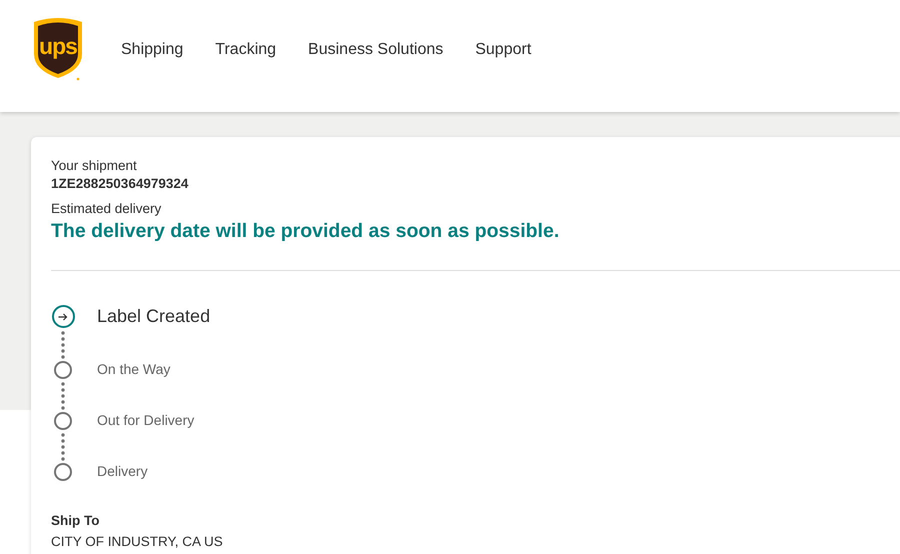 The height and width of the screenshot is (554, 900). I want to click on ship-to-address: CITY OF INDUSTRY, CA US, so click(137, 542).